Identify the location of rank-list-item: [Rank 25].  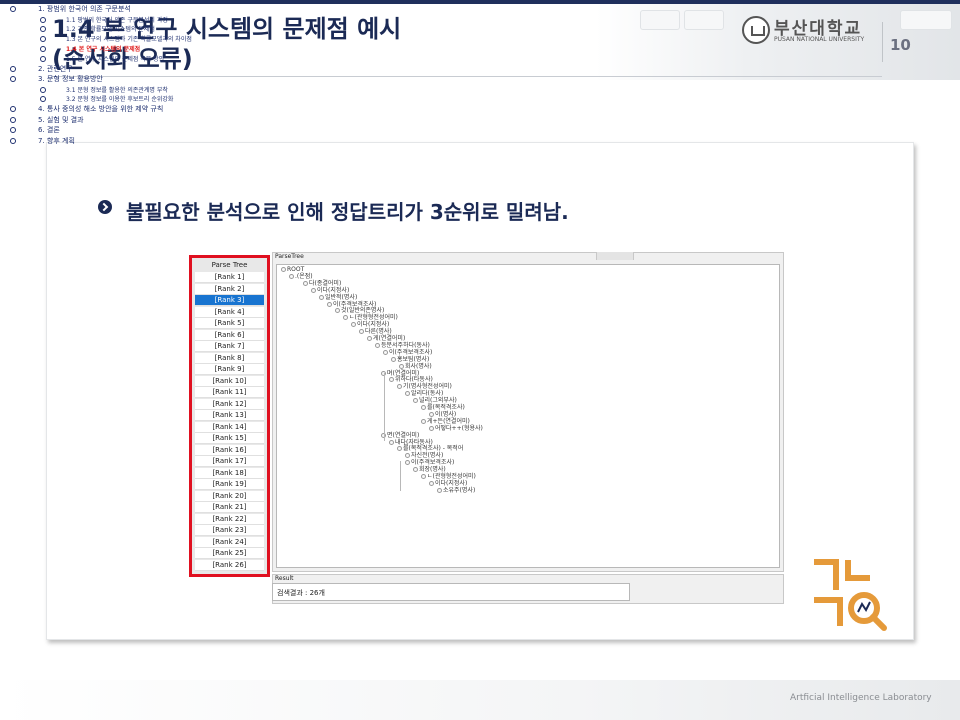
(229, 553).